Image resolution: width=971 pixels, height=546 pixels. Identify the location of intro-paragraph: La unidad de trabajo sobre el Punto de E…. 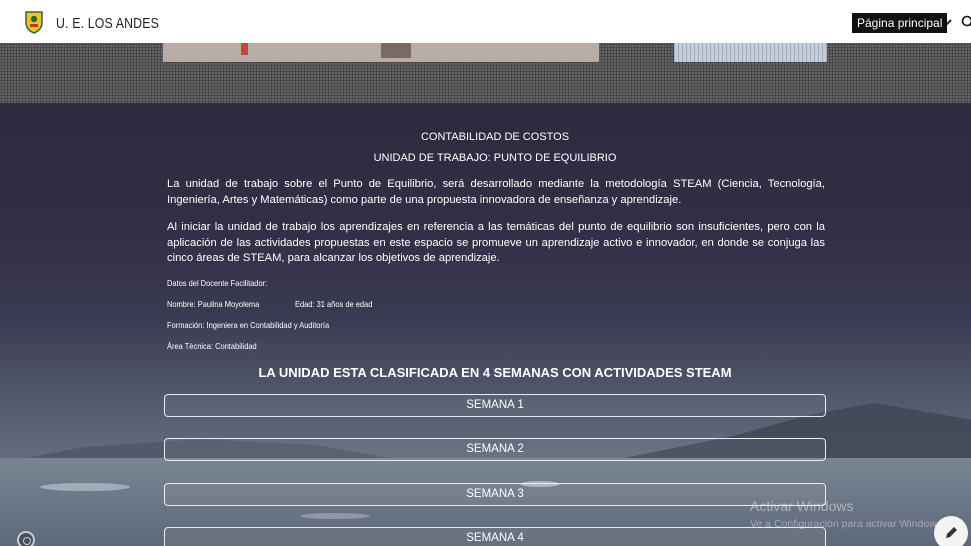
(496, 192).